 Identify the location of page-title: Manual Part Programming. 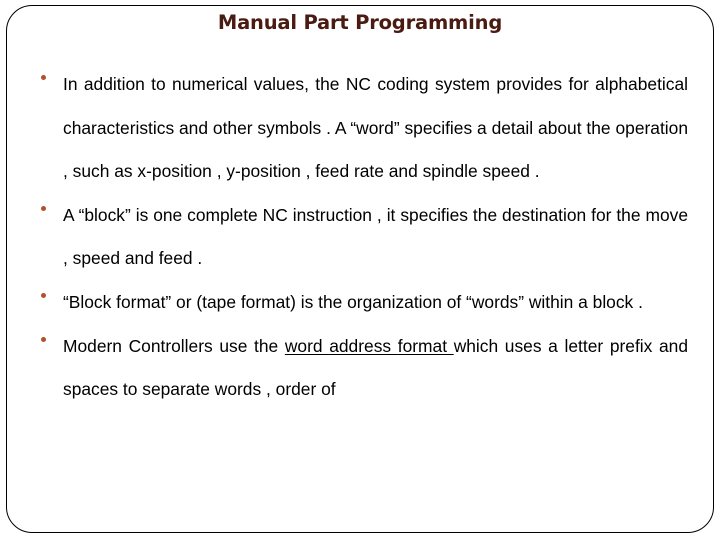
(360, 22).